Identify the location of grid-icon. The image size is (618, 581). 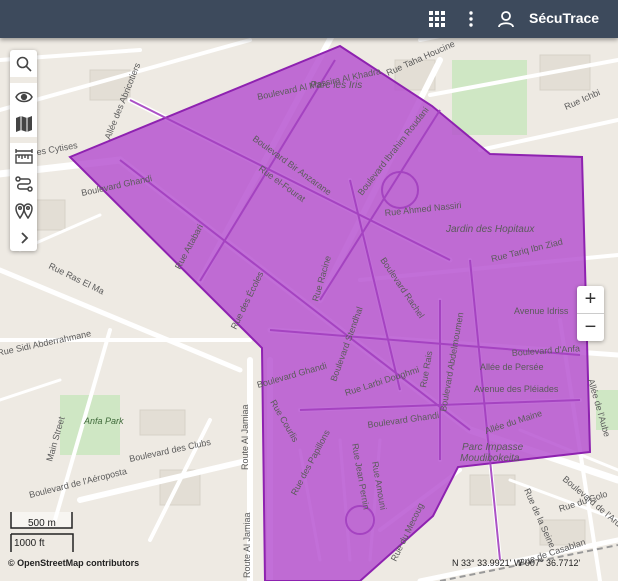
(437, 19).